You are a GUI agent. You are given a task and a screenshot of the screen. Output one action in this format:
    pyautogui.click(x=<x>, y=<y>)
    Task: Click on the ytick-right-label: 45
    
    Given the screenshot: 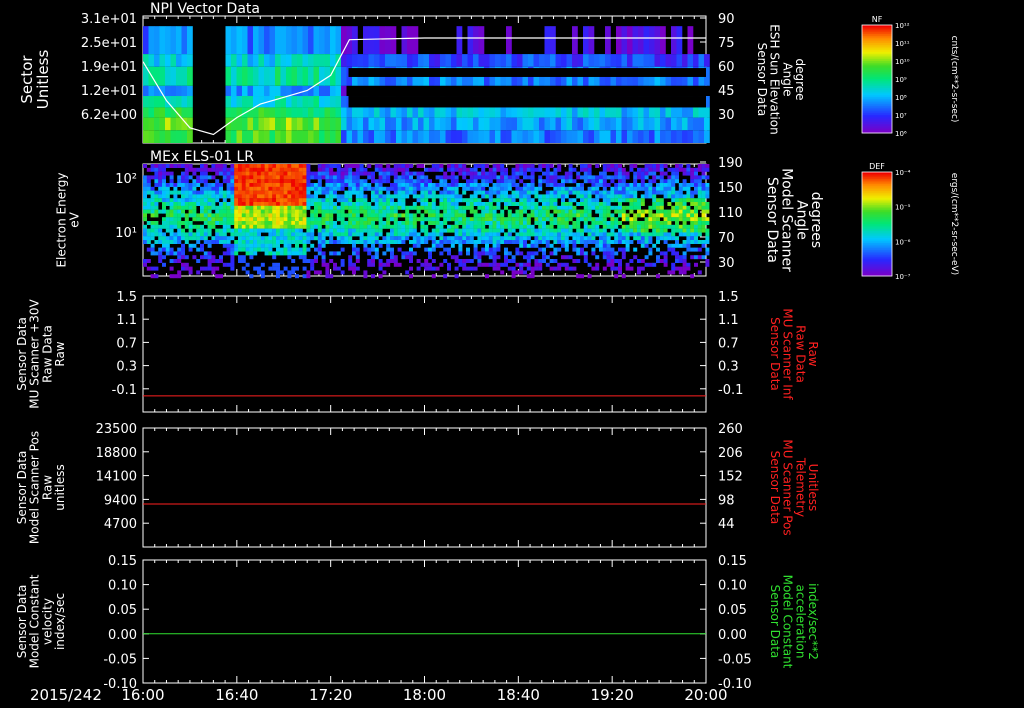 What is the action you would take?
    pyautogui.click(x=726, y=91)
    